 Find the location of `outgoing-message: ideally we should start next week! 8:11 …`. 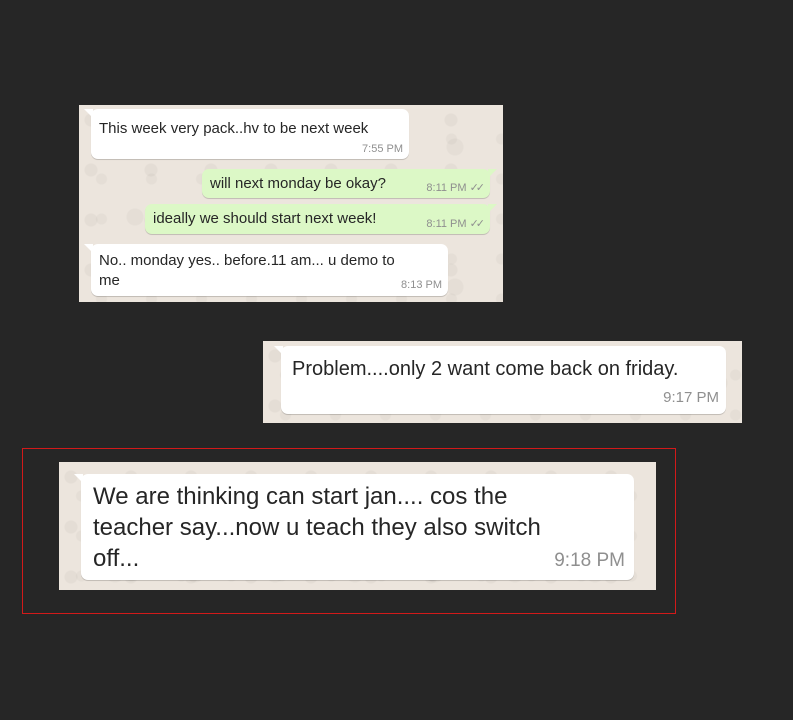

outgoing-message: ideally we should start next week! 8:11 … is located at coordinates (321, 219).